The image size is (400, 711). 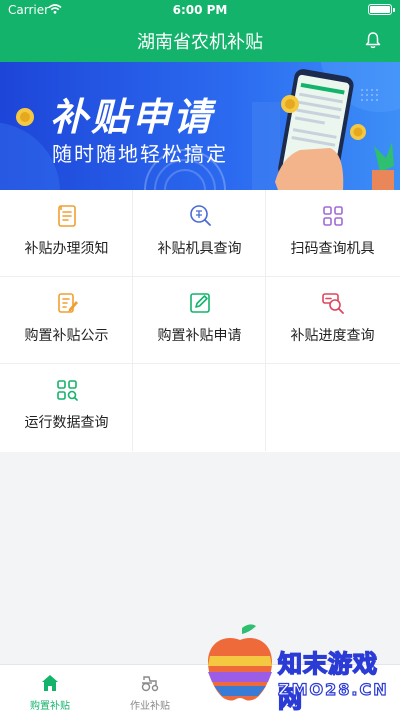 What do you see at coordinates (200, 303) in the screenshot?
I see `edit-icon` at bounding box center [200, 303].